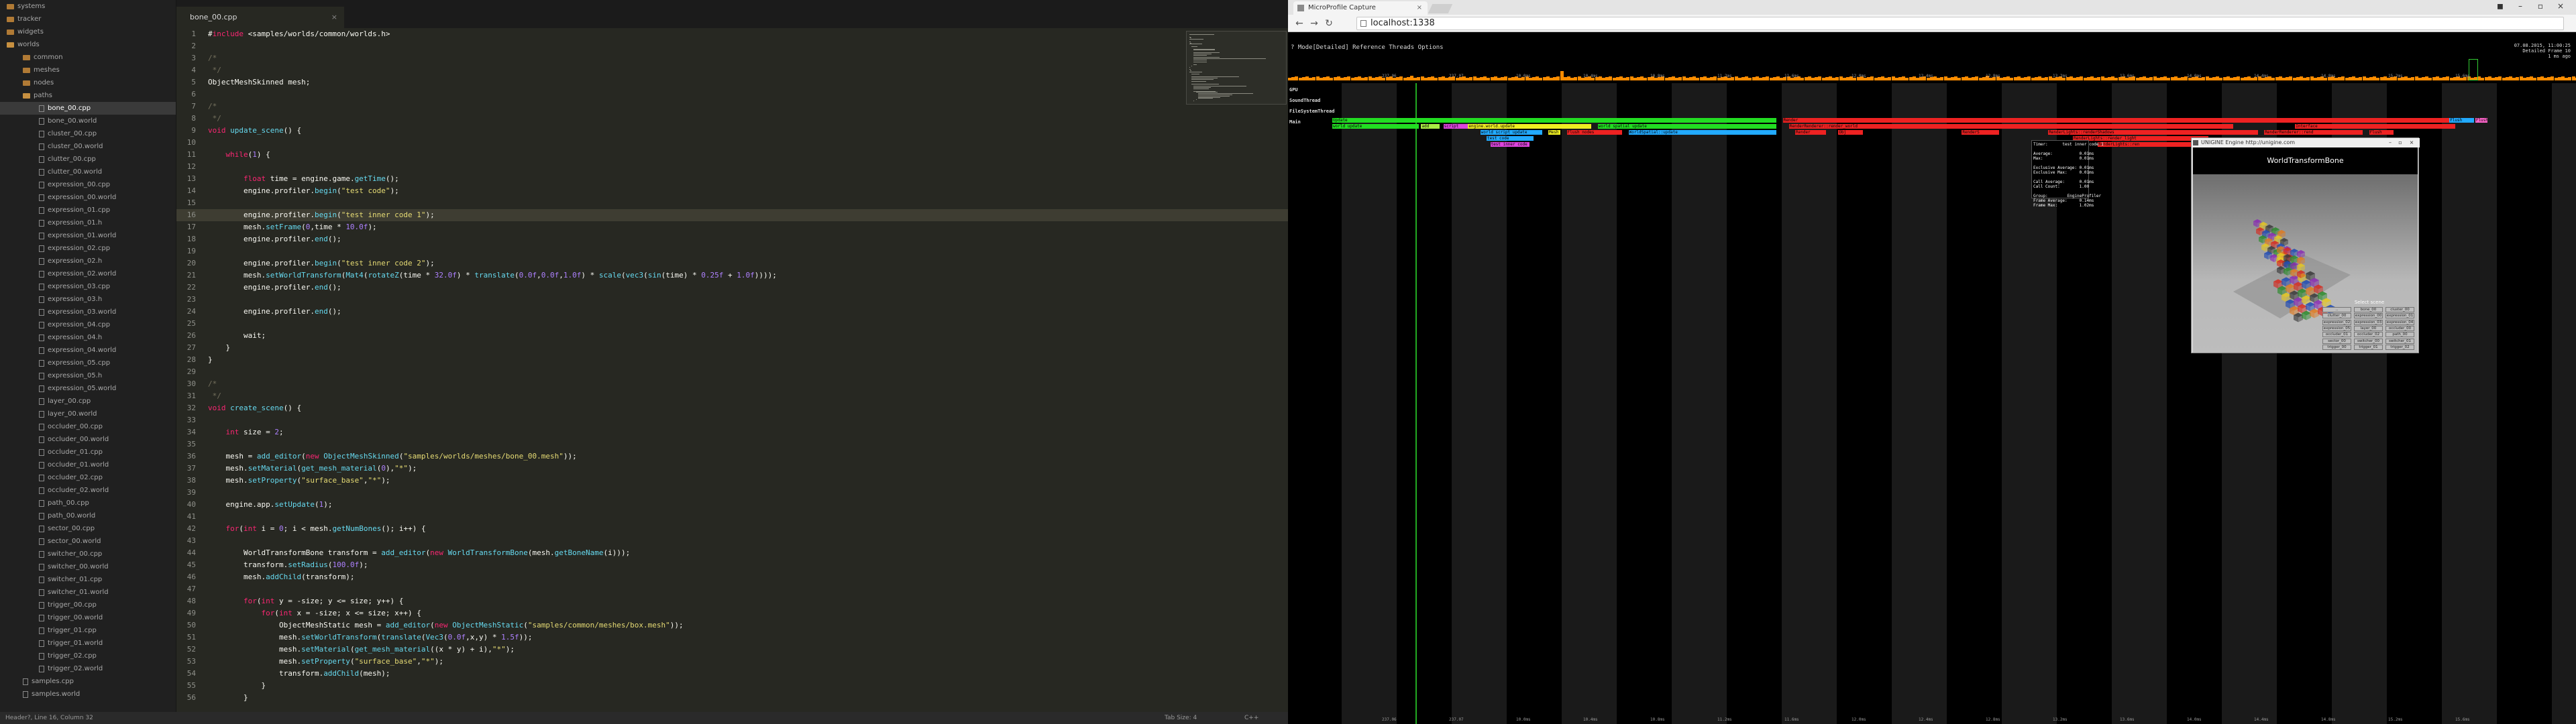 The width and height of the screenshot is (2576, 724). Describe the element at coordinates (88, 401) in the screenshot. I see `sidebar-file: layer_00.cpp` at that location.